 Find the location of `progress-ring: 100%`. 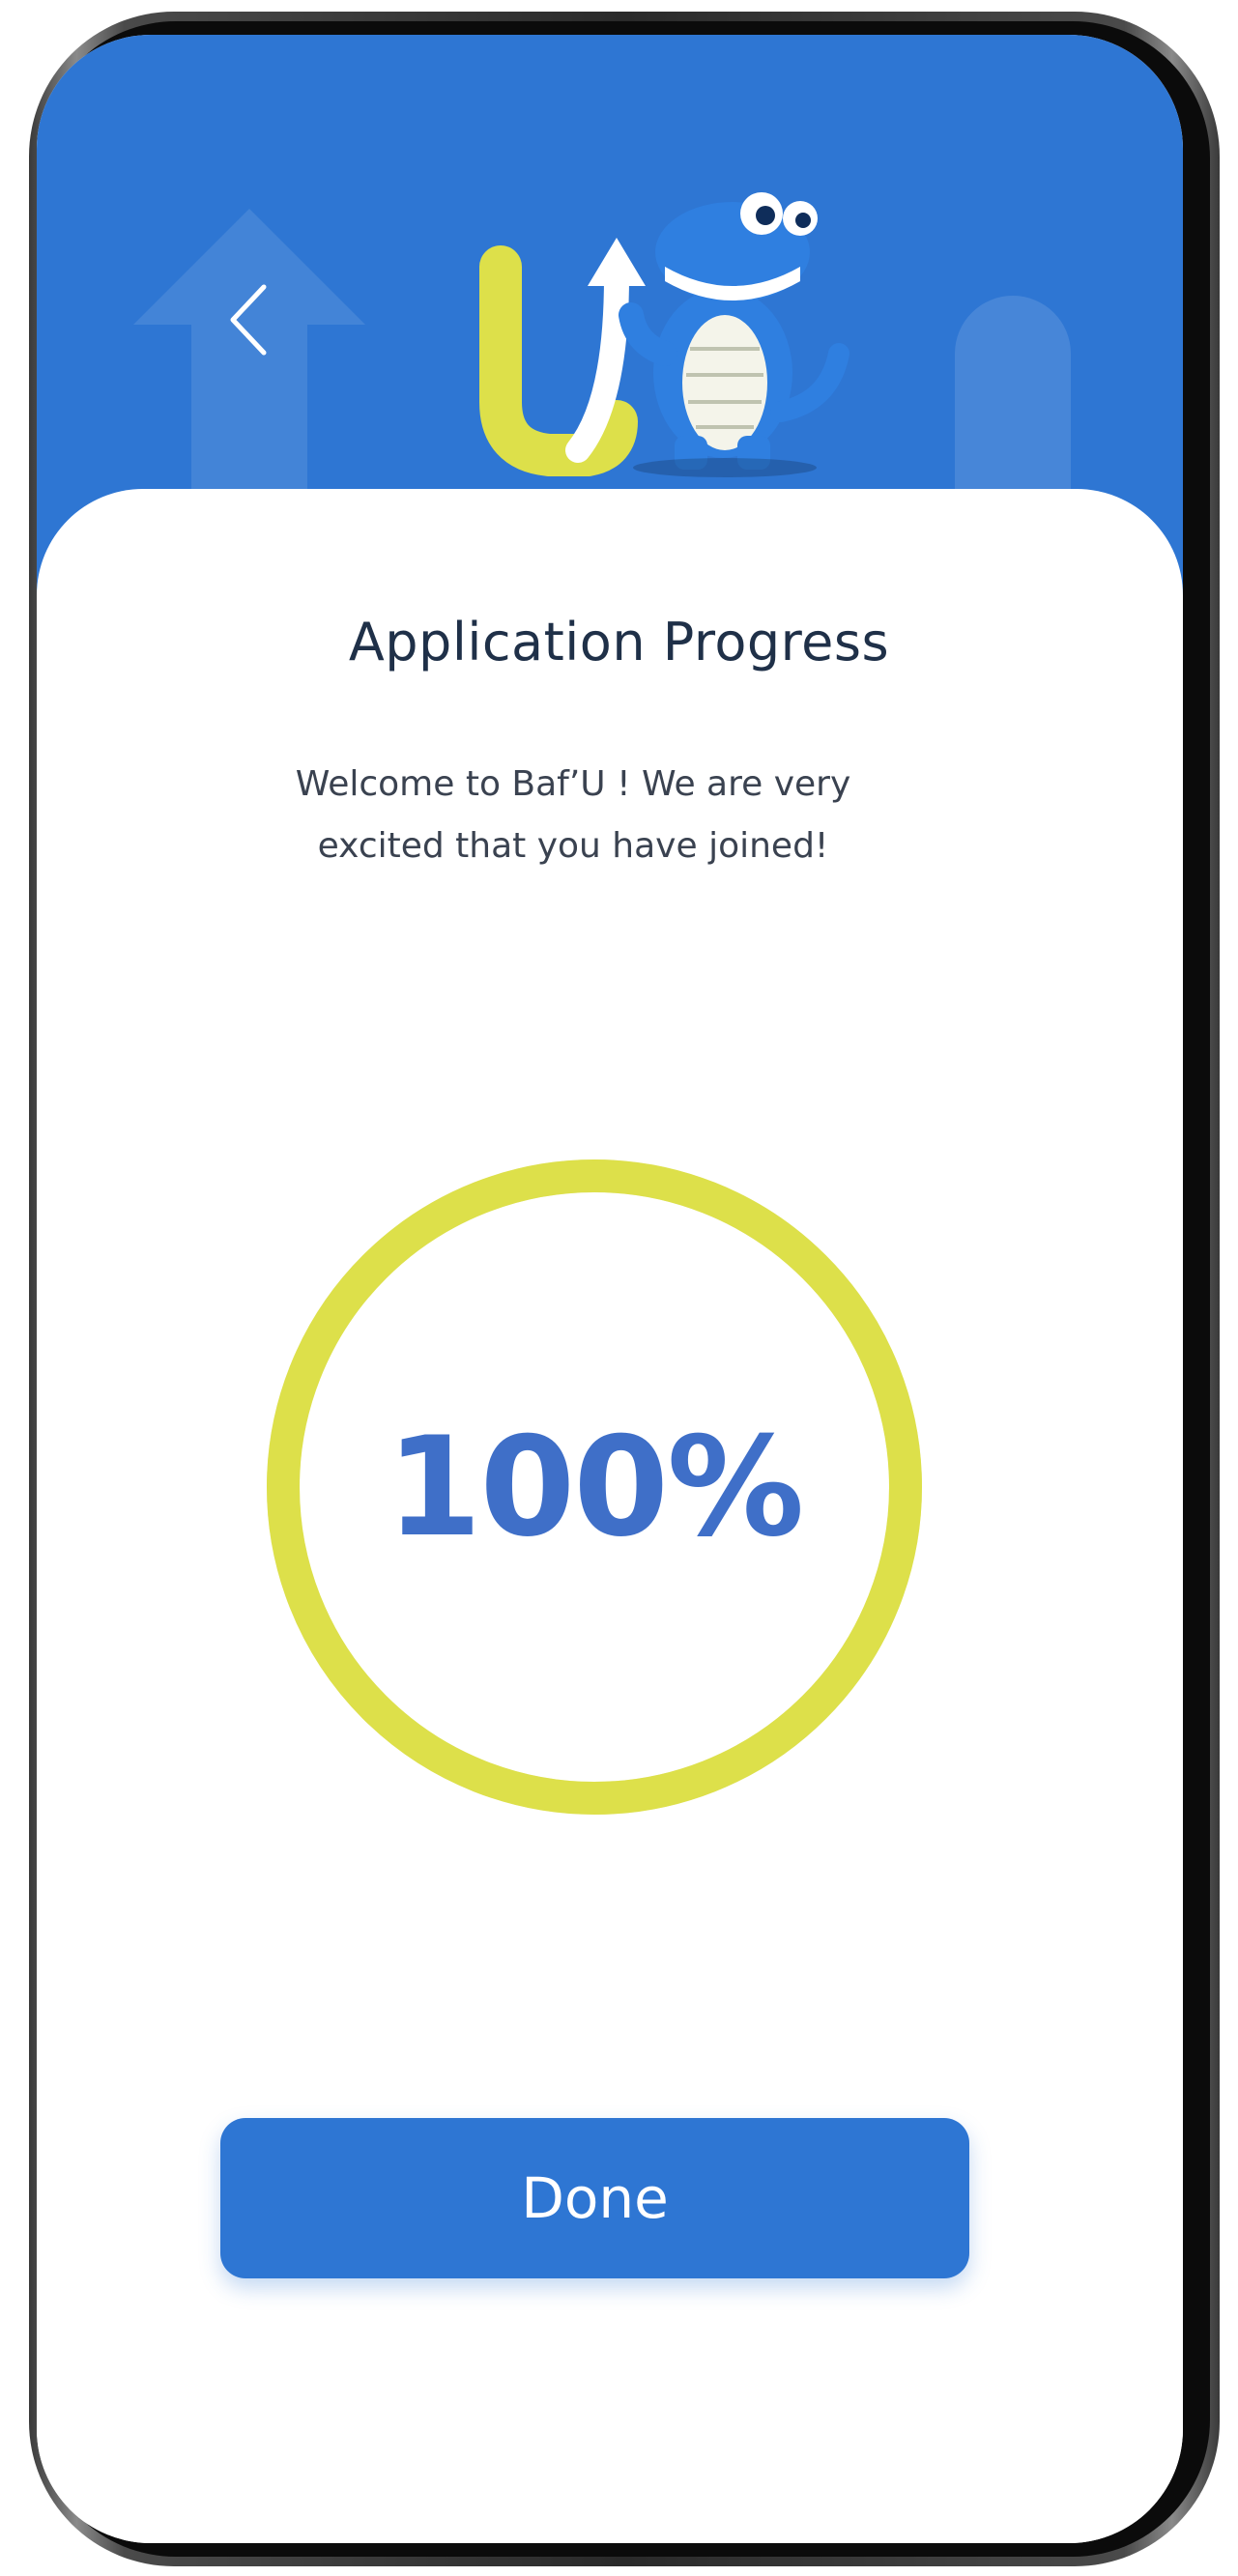

progress-ring: 100% is located at coordinates (594, 1487).